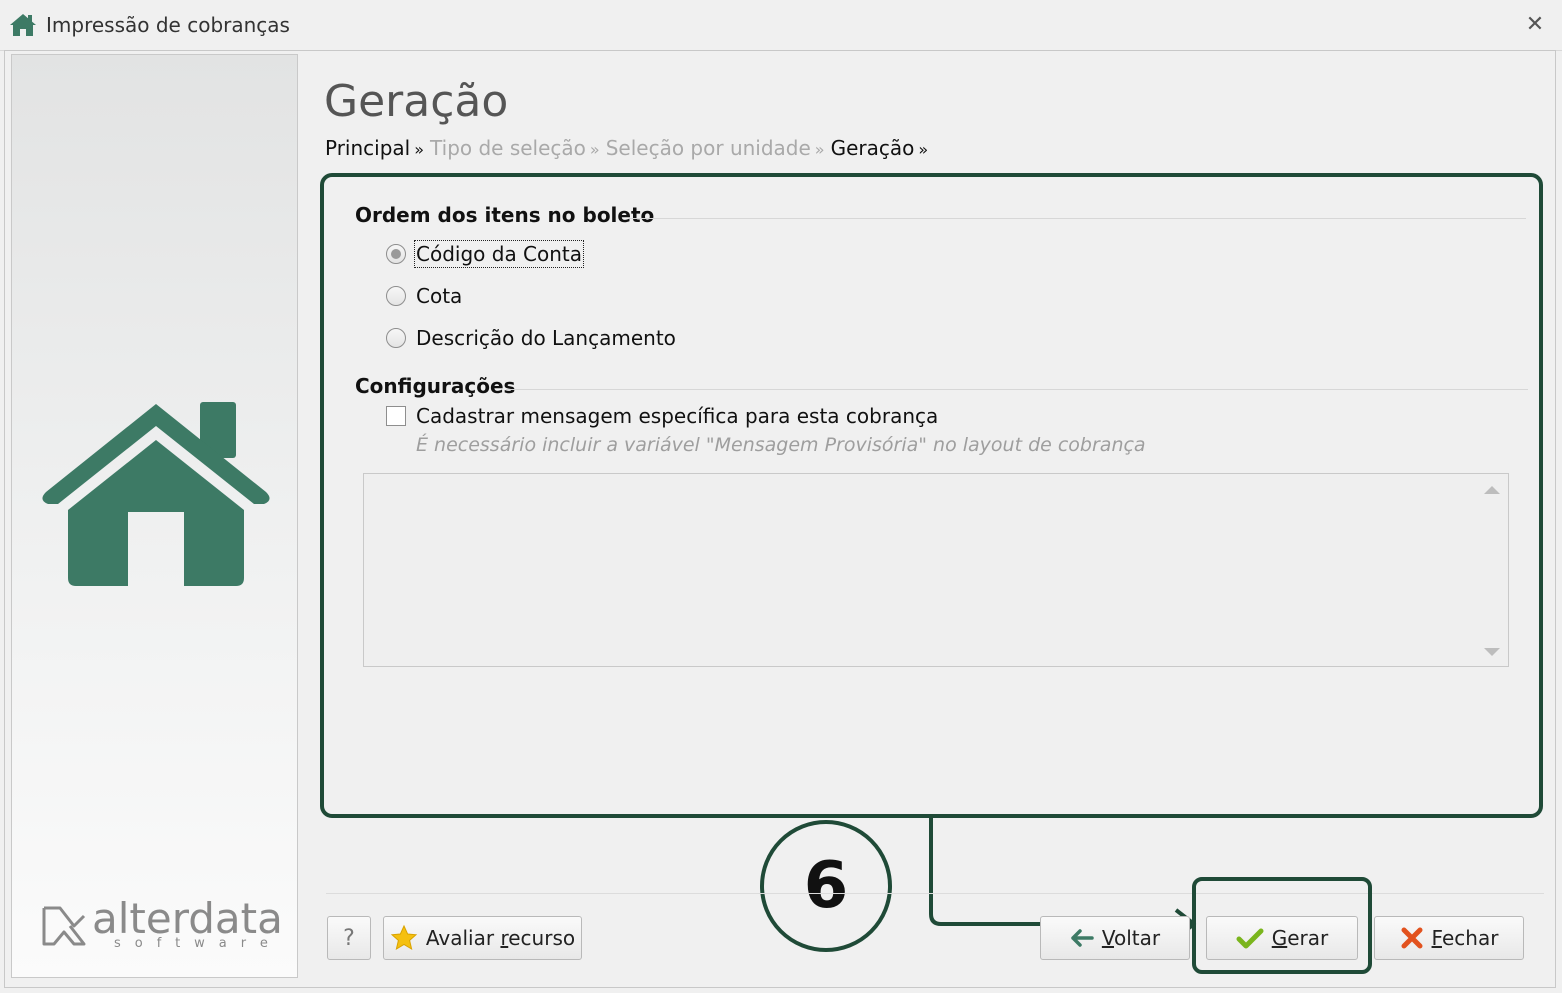 This screenshot has width=1562, height=993. I want to click on radio-label: Código da Conta, so click(499, 254).